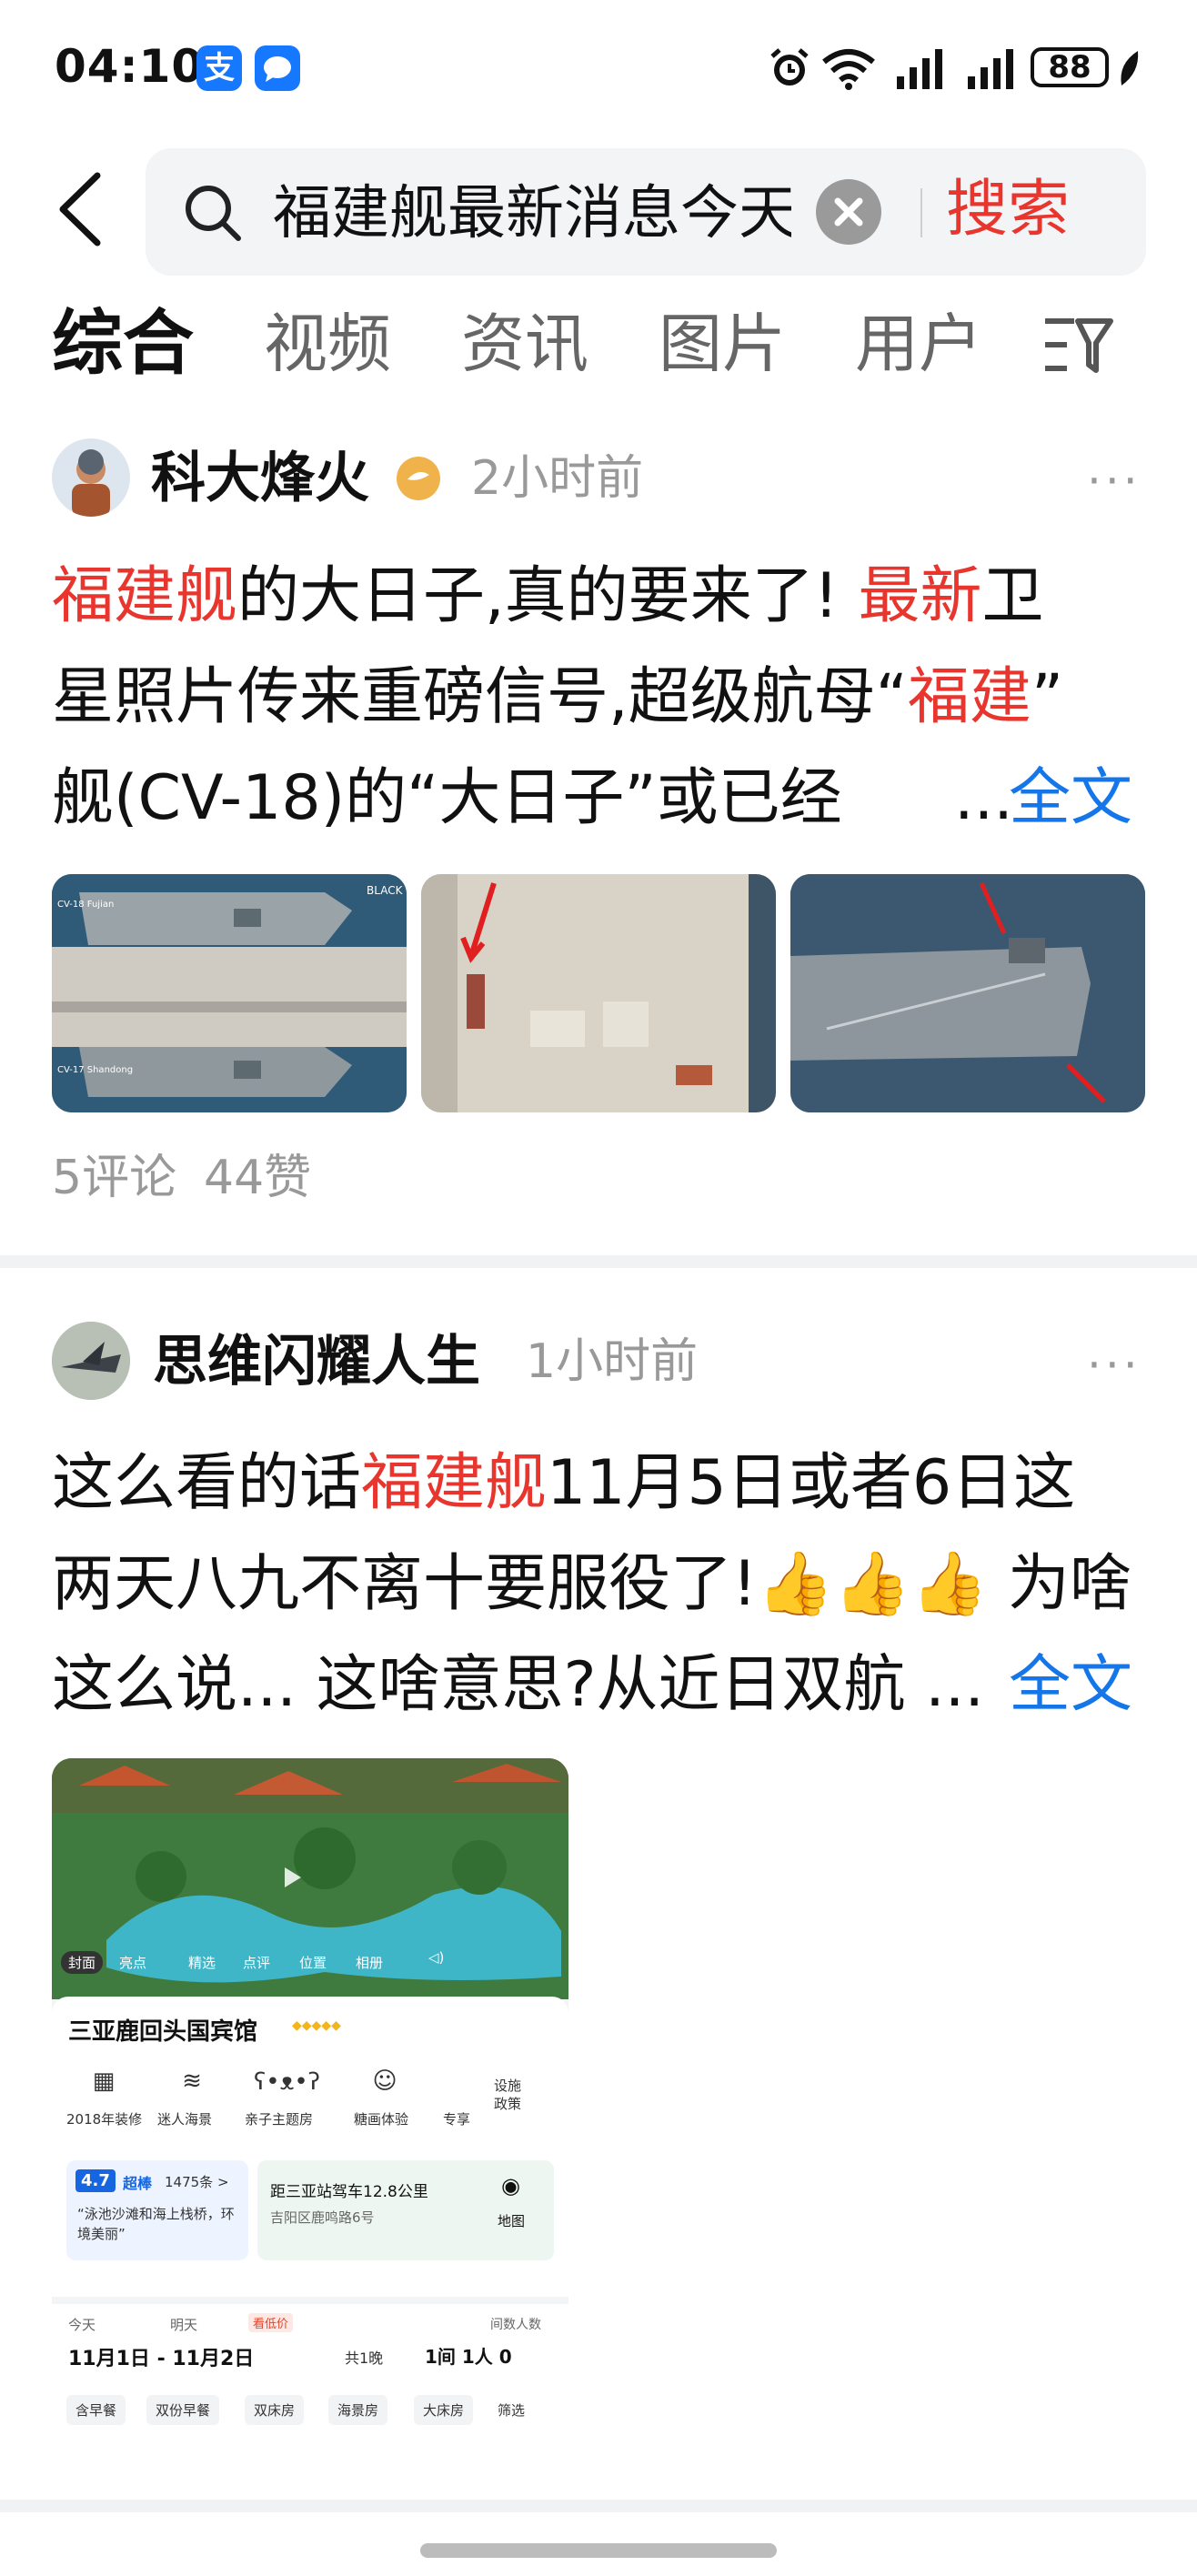 The image size is (1197, 2576). Describe the element at coordinates (921, 212) in the screenshot. I see `search-divider` at that location.